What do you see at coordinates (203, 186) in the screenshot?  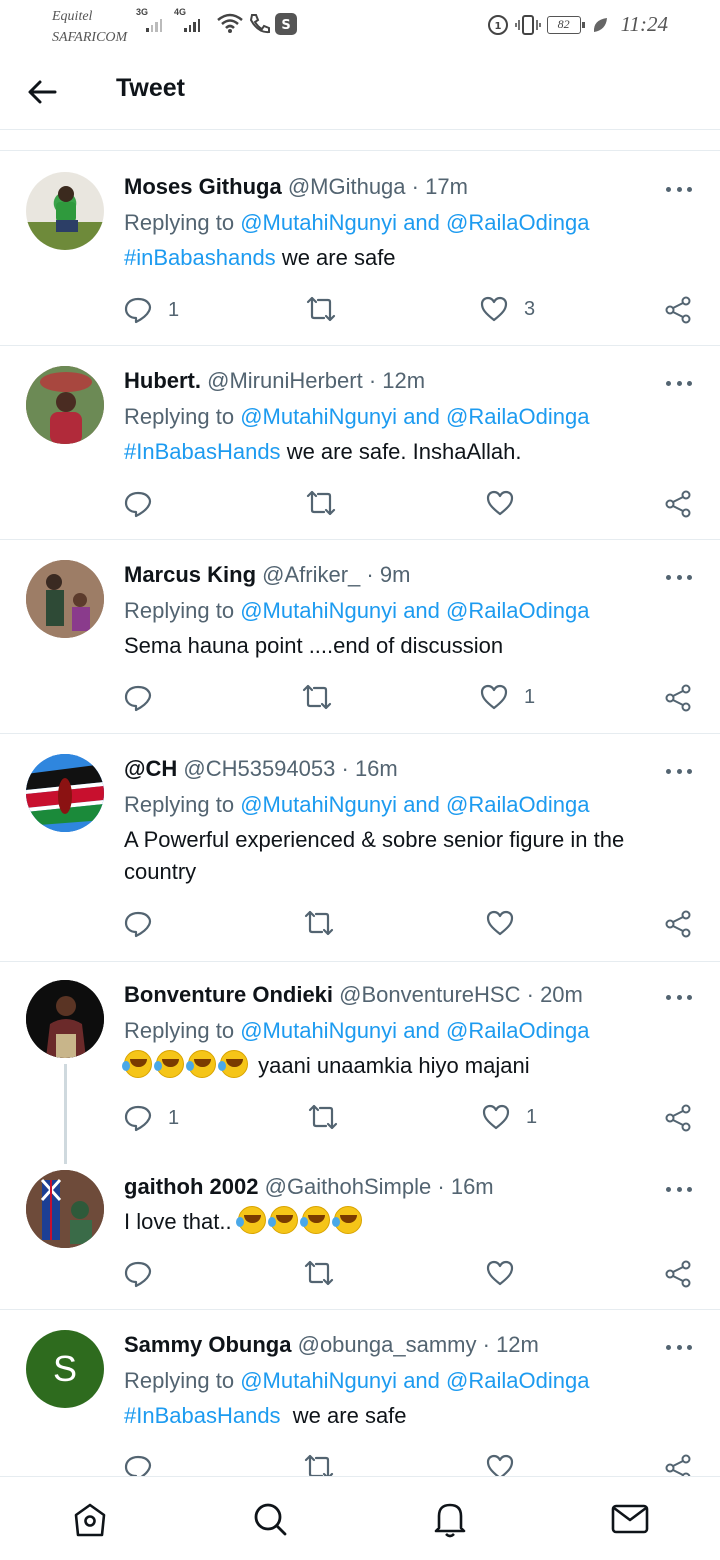 I see `author-name: Moses Githuga` at bounding box center [203, 186].